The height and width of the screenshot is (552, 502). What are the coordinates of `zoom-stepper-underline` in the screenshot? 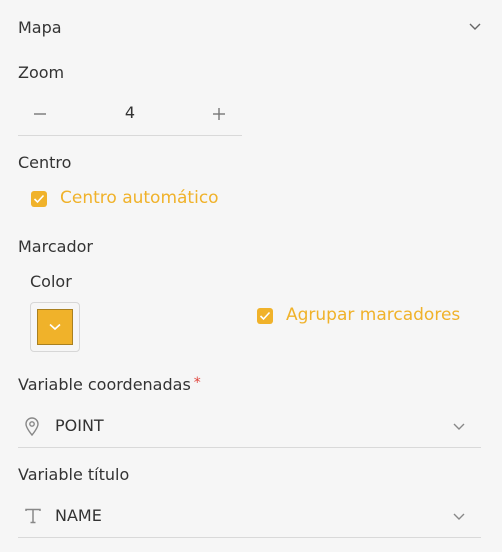 It's located at (130, 135).